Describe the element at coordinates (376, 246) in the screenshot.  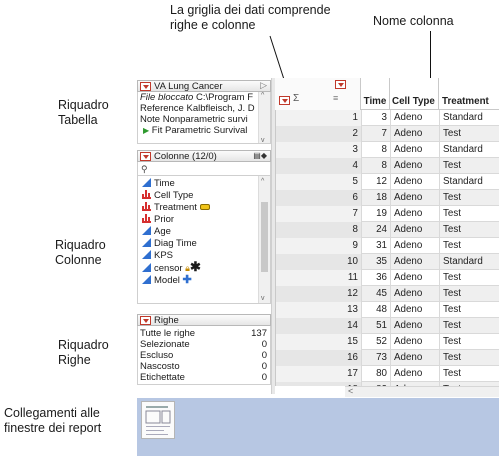
I see `cell-time: 31` at that location.